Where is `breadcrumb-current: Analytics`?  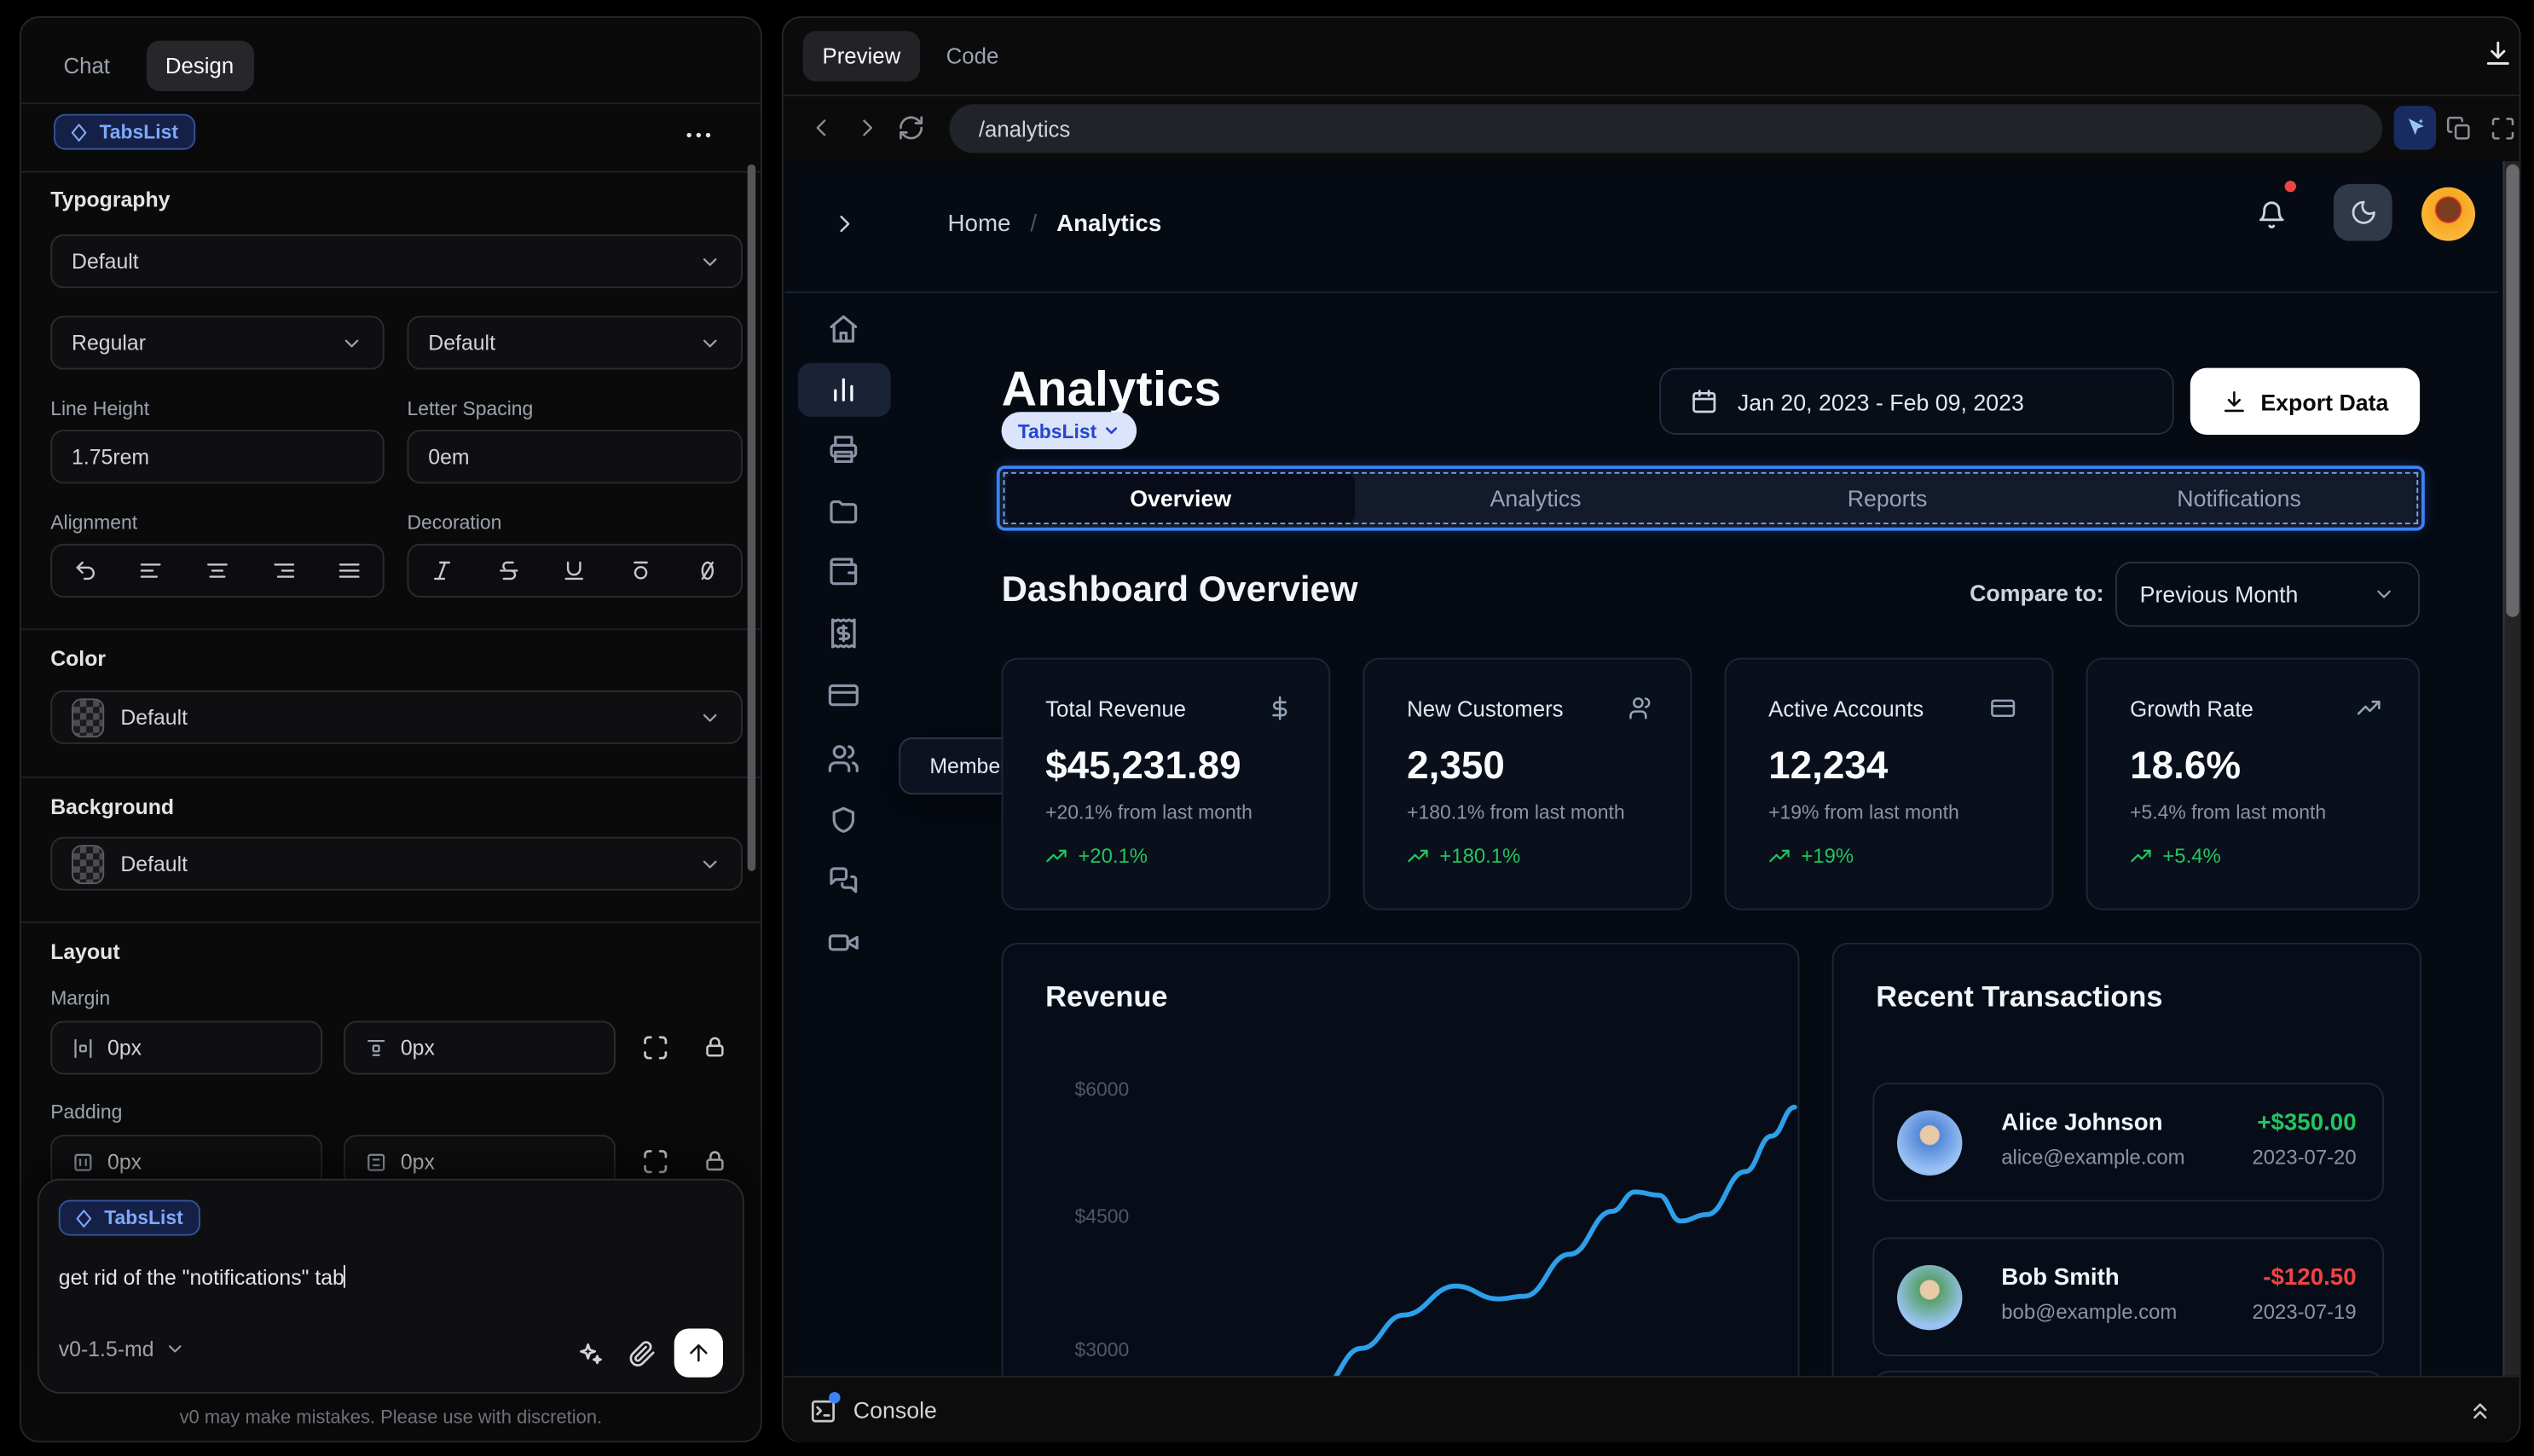
breadcrumb-current: Analytics is located at coordinates (1108, 224).